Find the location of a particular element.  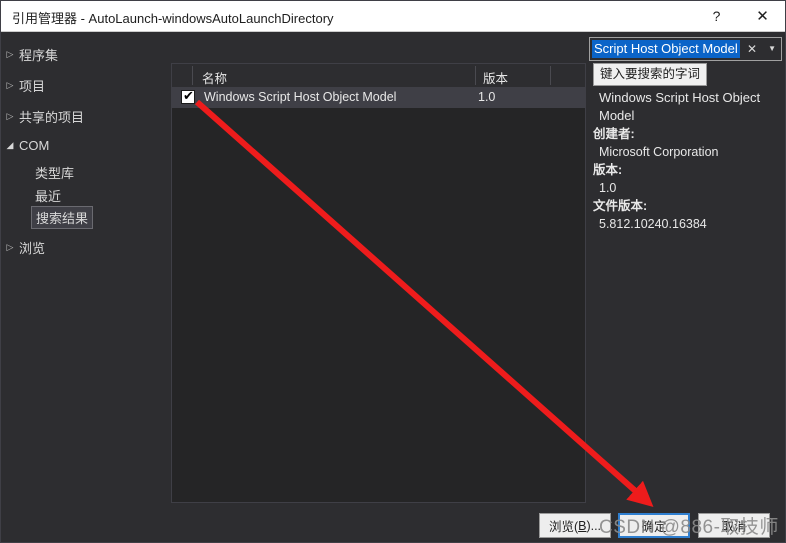

sidebar-item-browse: ▷ 浏览 is located at coordinates (23, 247).